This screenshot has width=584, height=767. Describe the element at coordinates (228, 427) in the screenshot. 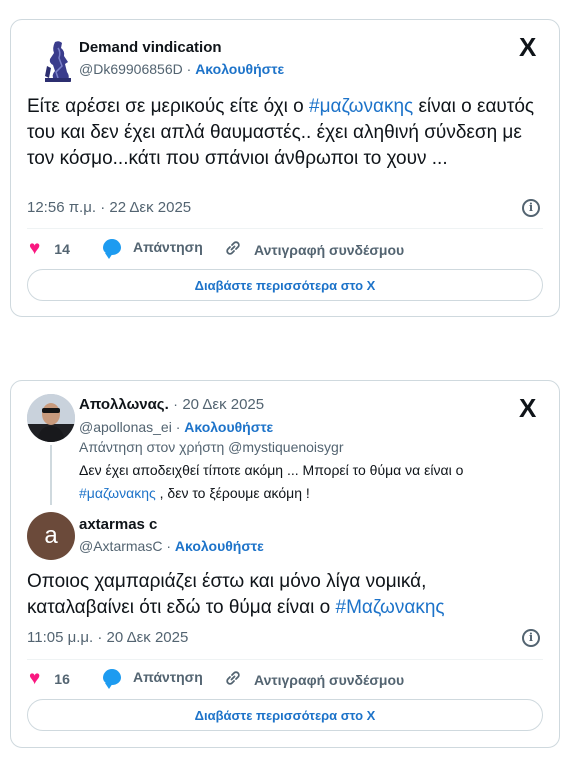

I see `parent-follow-button: Ακολουθήστε` at that location.